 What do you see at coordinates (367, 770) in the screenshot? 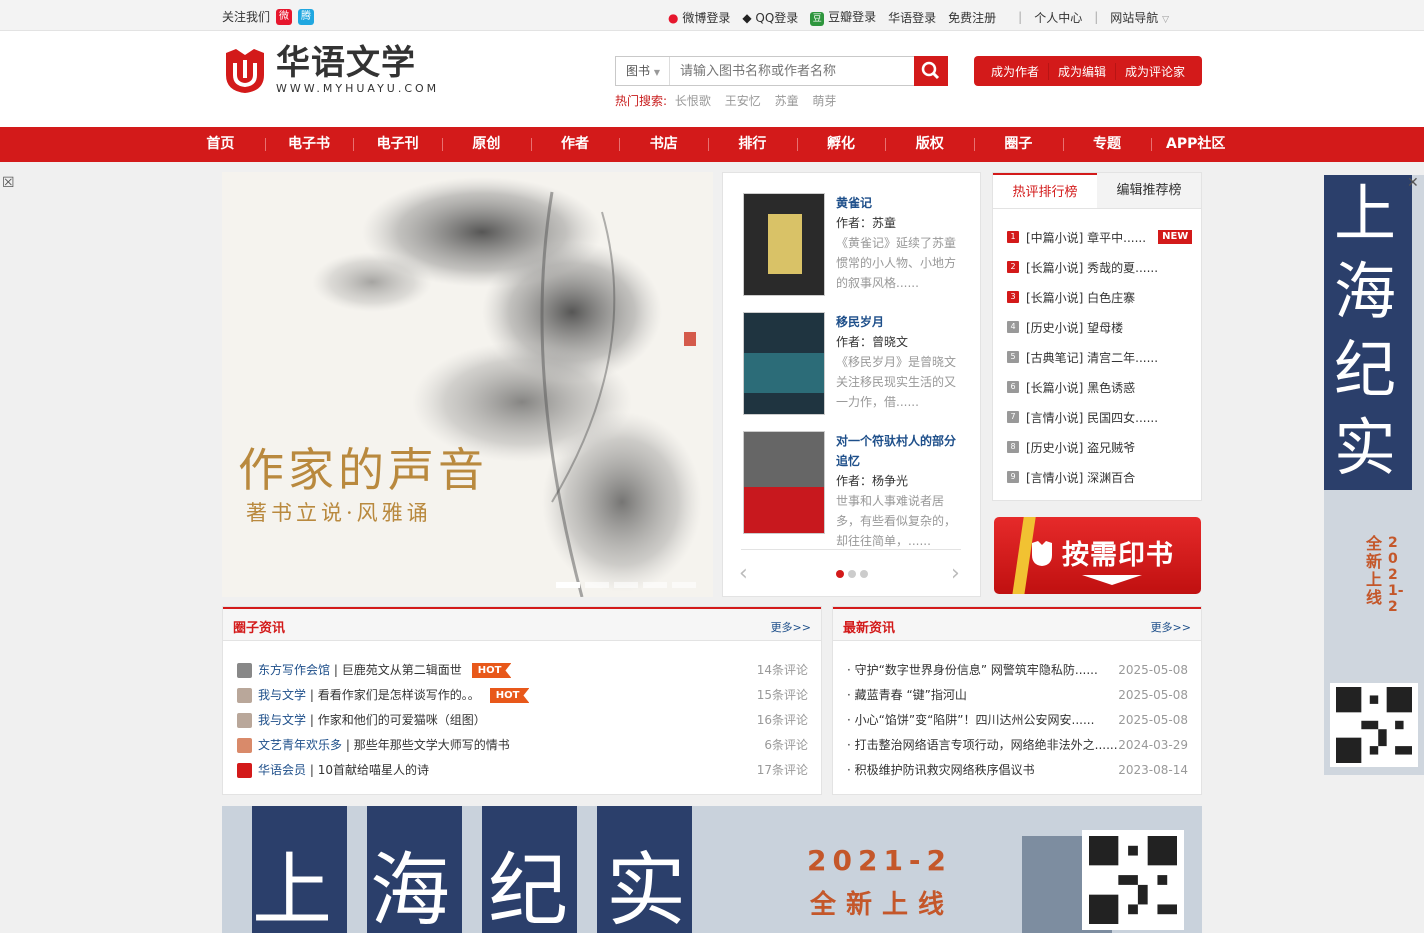
I see `news-title: | 10首献给喵星人的诗` at bounding box center [367, 770].